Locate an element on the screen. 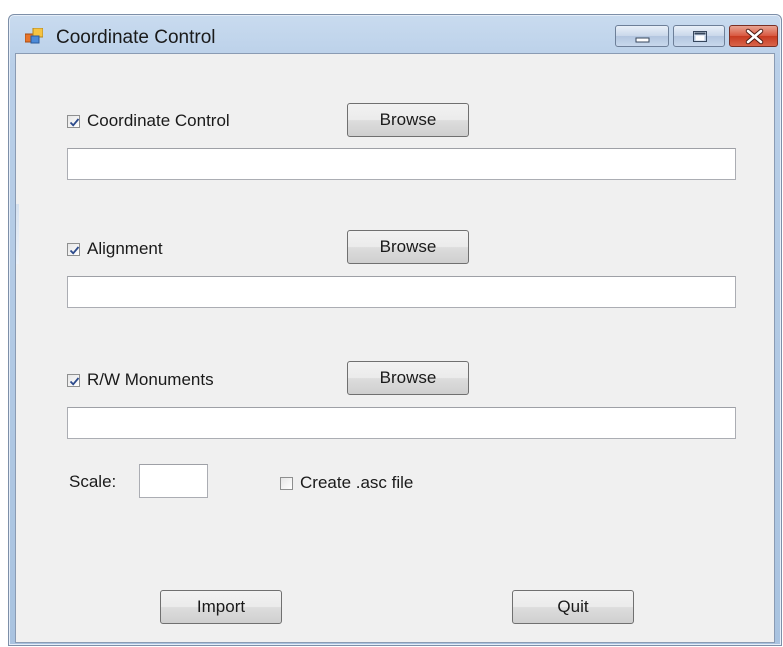  left-edge-strip is located at coordinates (17, 234).